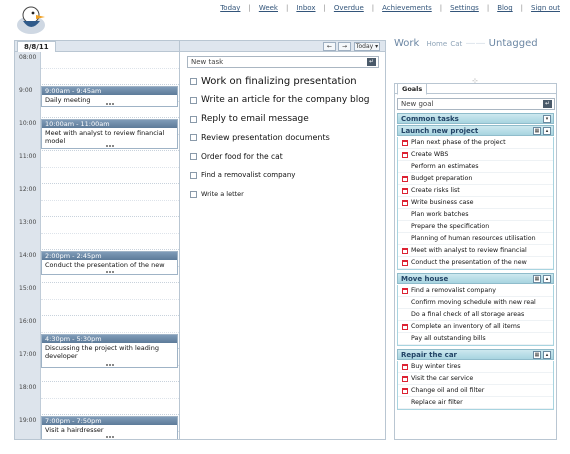 Image resolution: width=570 pixels, height=454 pixels. I want to click on hour-row: 08:00, so click(97, 68).